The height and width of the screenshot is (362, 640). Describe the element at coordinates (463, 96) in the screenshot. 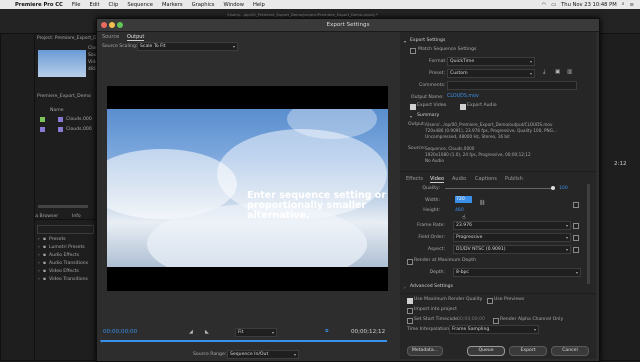

I see `output-name-link: CLOUDS.mov` at that location.